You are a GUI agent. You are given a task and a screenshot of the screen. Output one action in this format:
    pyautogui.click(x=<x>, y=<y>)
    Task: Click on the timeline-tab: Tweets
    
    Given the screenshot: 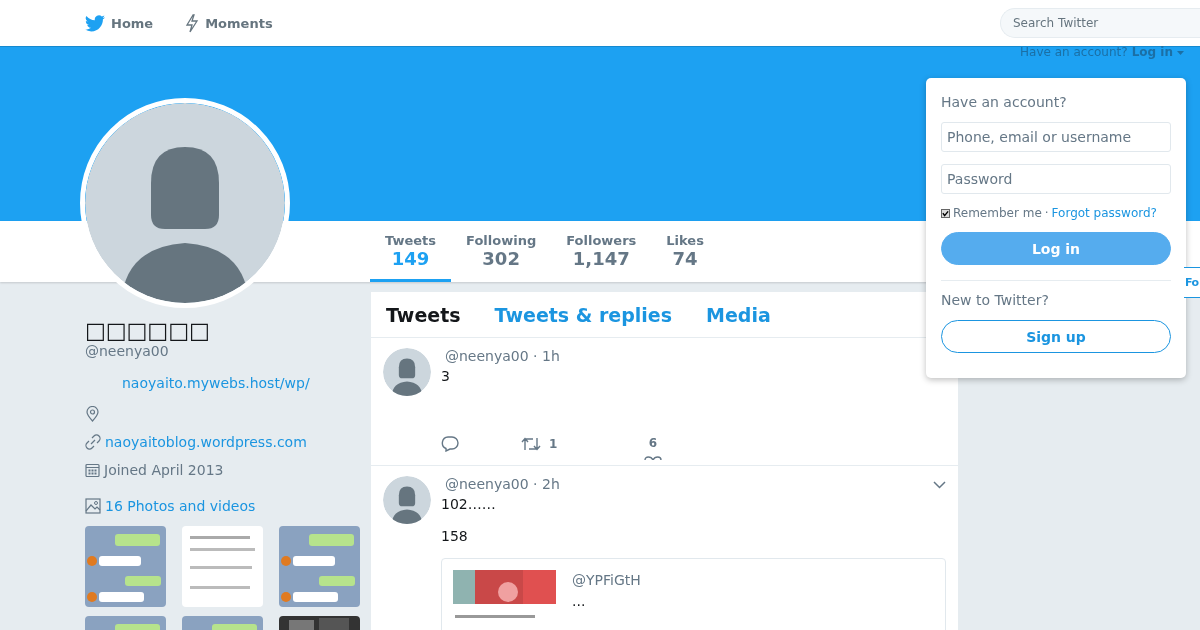 What is the action you would take?
    pyautogui.click(x=423, y=314)
    